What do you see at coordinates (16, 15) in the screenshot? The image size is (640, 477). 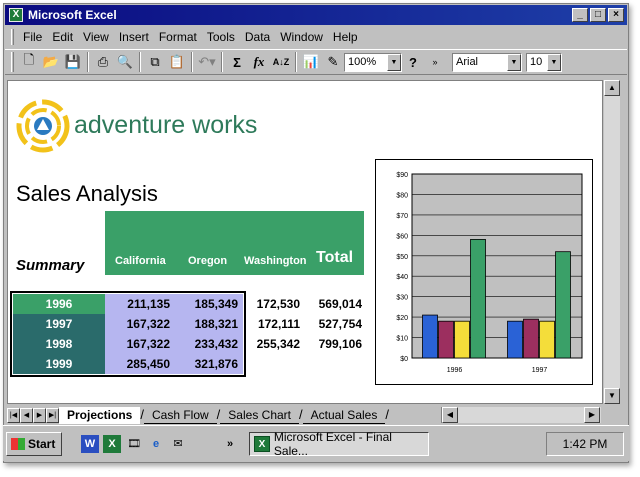 I see `excel-app-icon: X` at bounding box center [16, 15].